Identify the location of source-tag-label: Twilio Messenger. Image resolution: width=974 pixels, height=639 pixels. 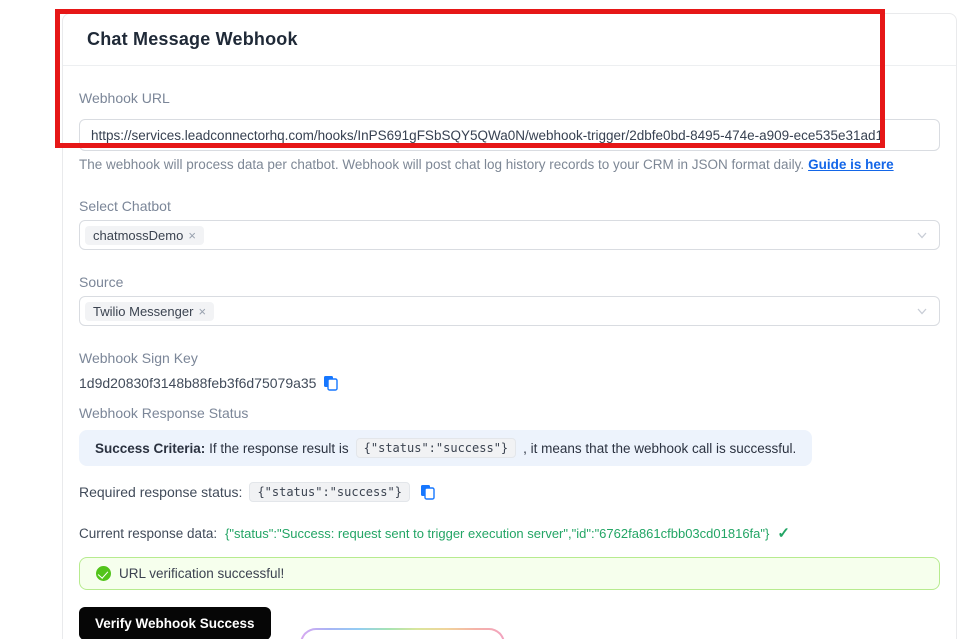
(143, 311).